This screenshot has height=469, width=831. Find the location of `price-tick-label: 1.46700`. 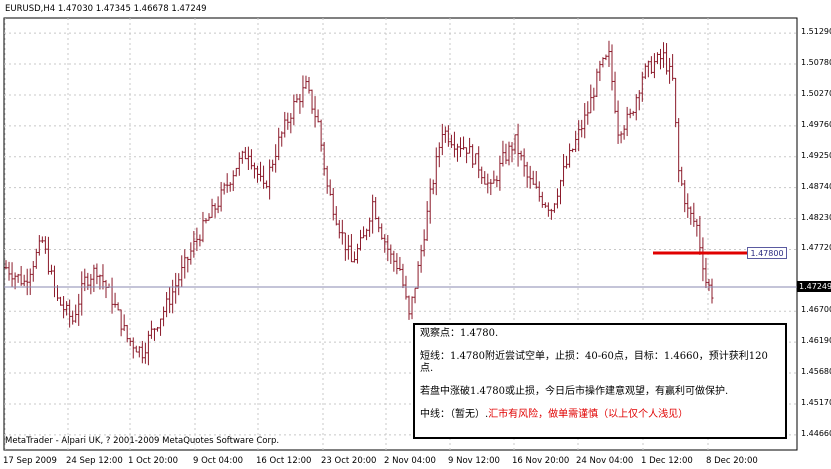

price-tick-label: 1.46700 is located at coordinates (816, 310).